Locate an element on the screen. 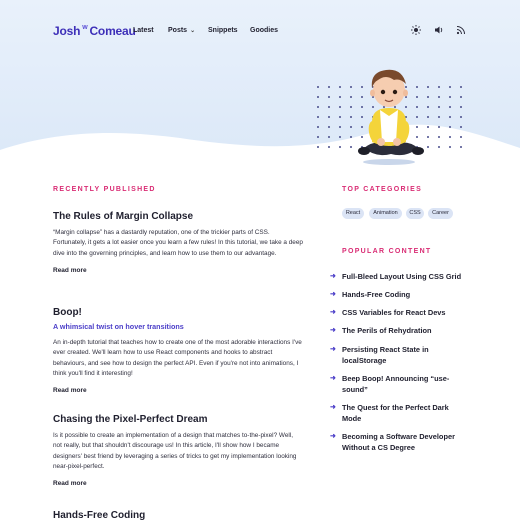  sun-icon is located at coordinates (416, 31).